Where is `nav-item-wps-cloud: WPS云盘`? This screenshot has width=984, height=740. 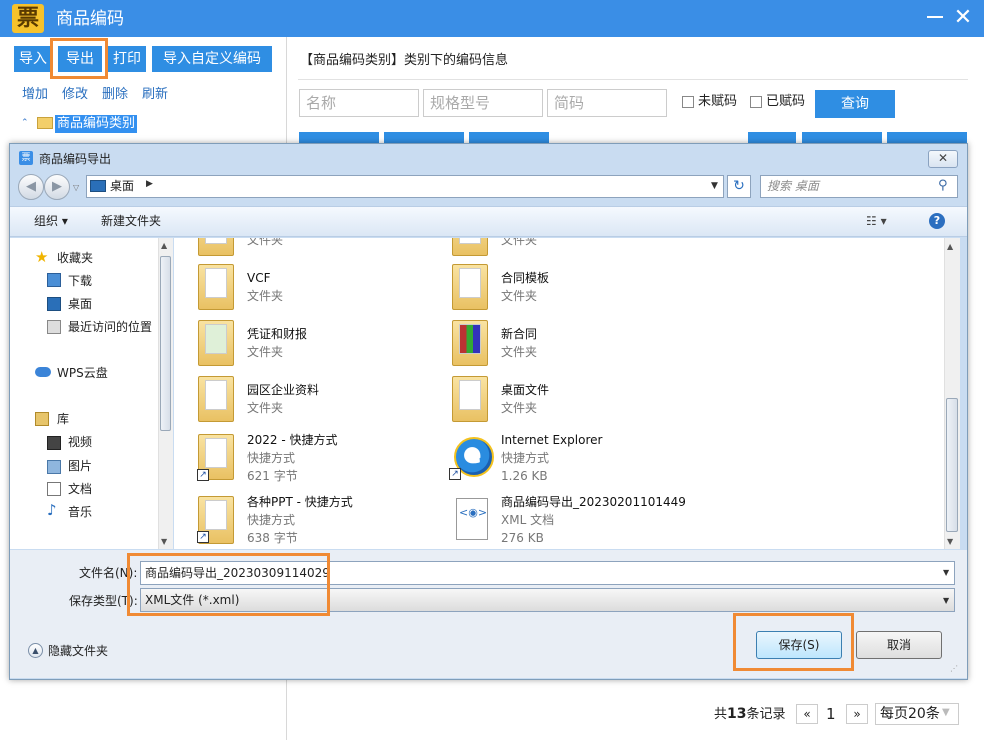 nav-item-wps-cloud: WPS云盘 is located at coordinates (82, 373).